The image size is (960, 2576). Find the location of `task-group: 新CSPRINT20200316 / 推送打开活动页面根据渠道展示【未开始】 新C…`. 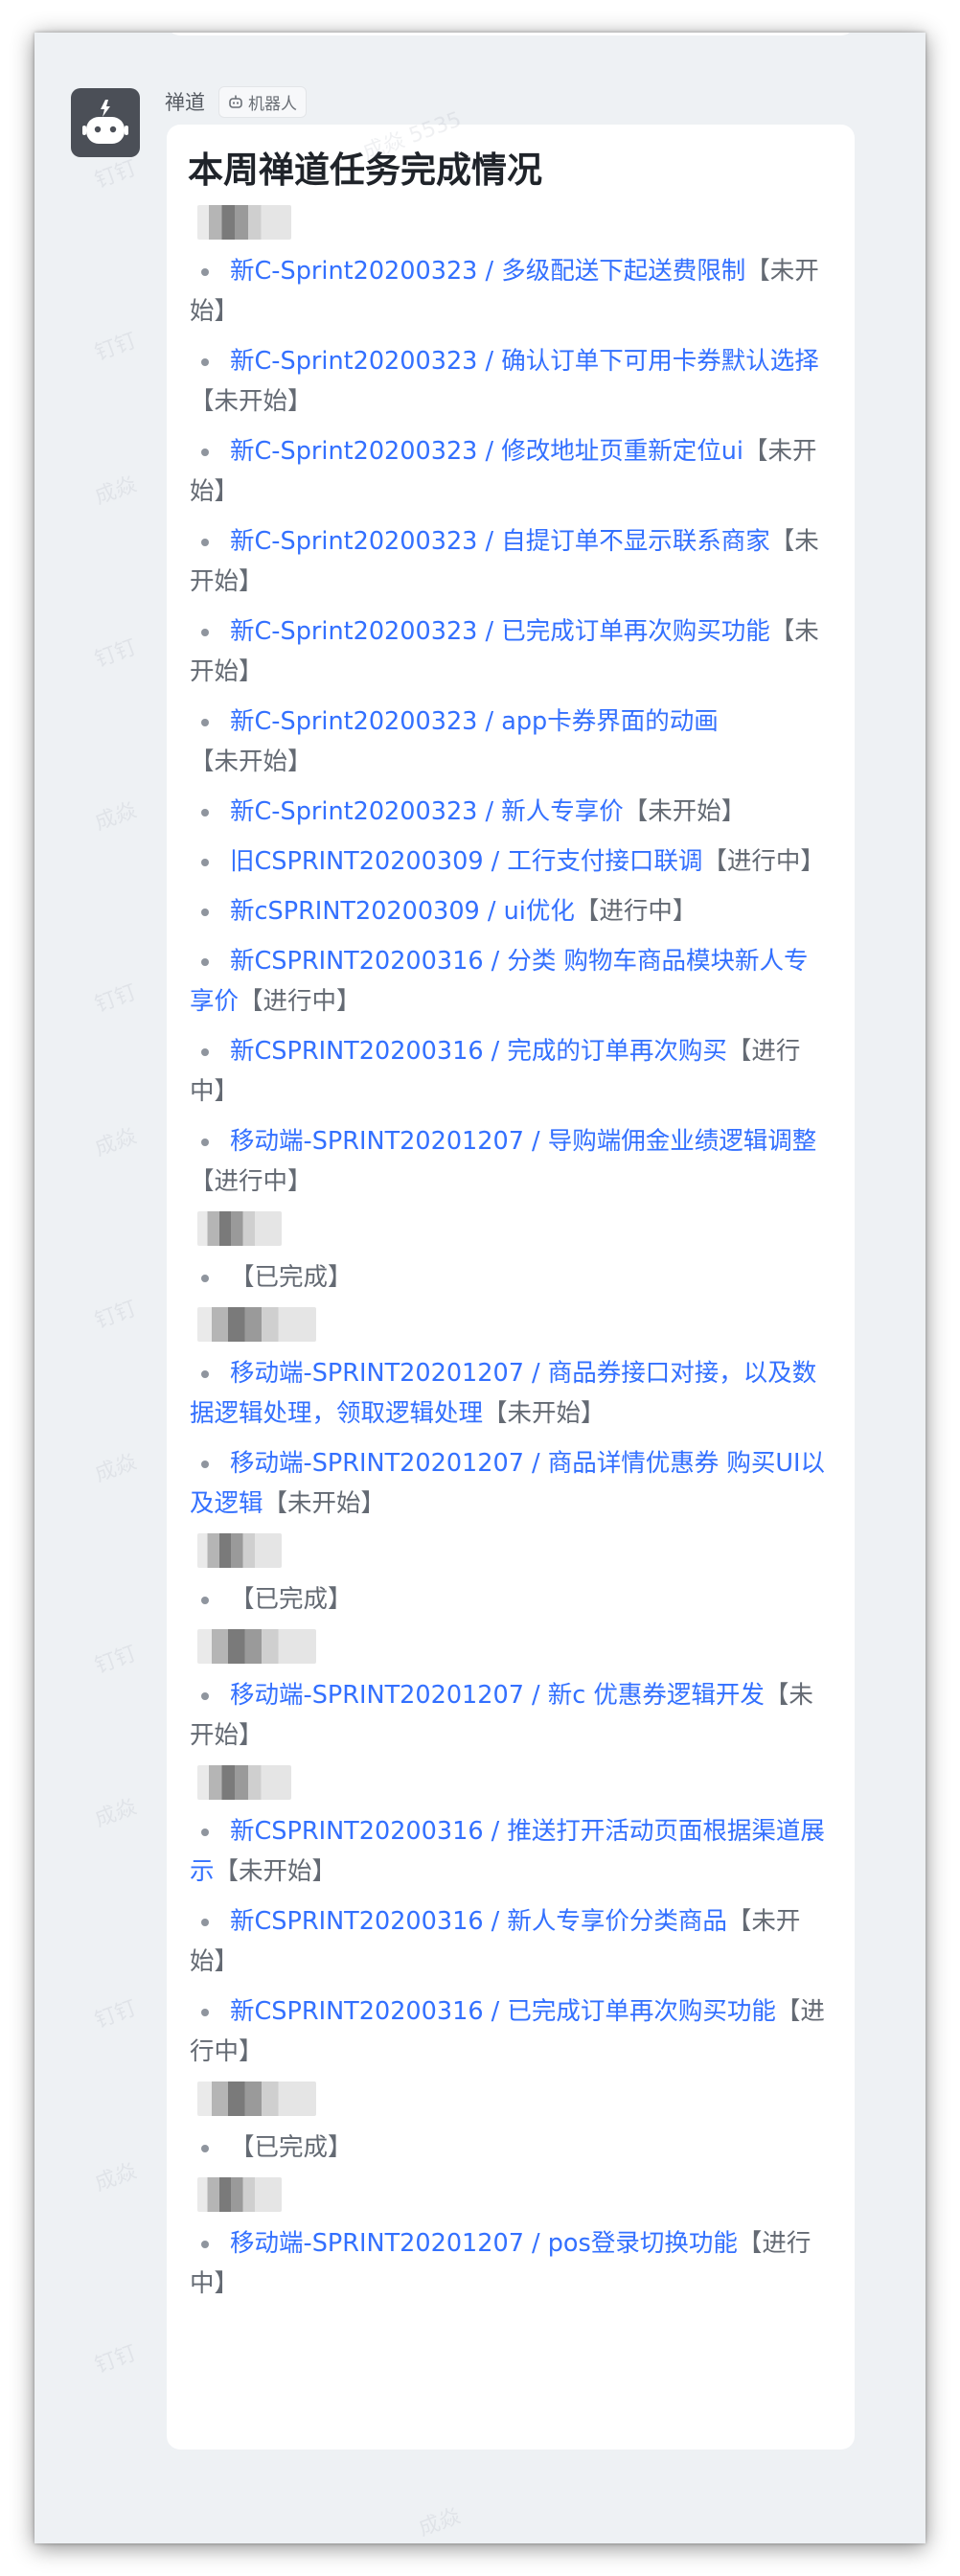

task-group: 新CSPRINT20200316 / 推送打开活动页面根据渠道展示【未开始】 新C… is located at coordinates (511, 1918).